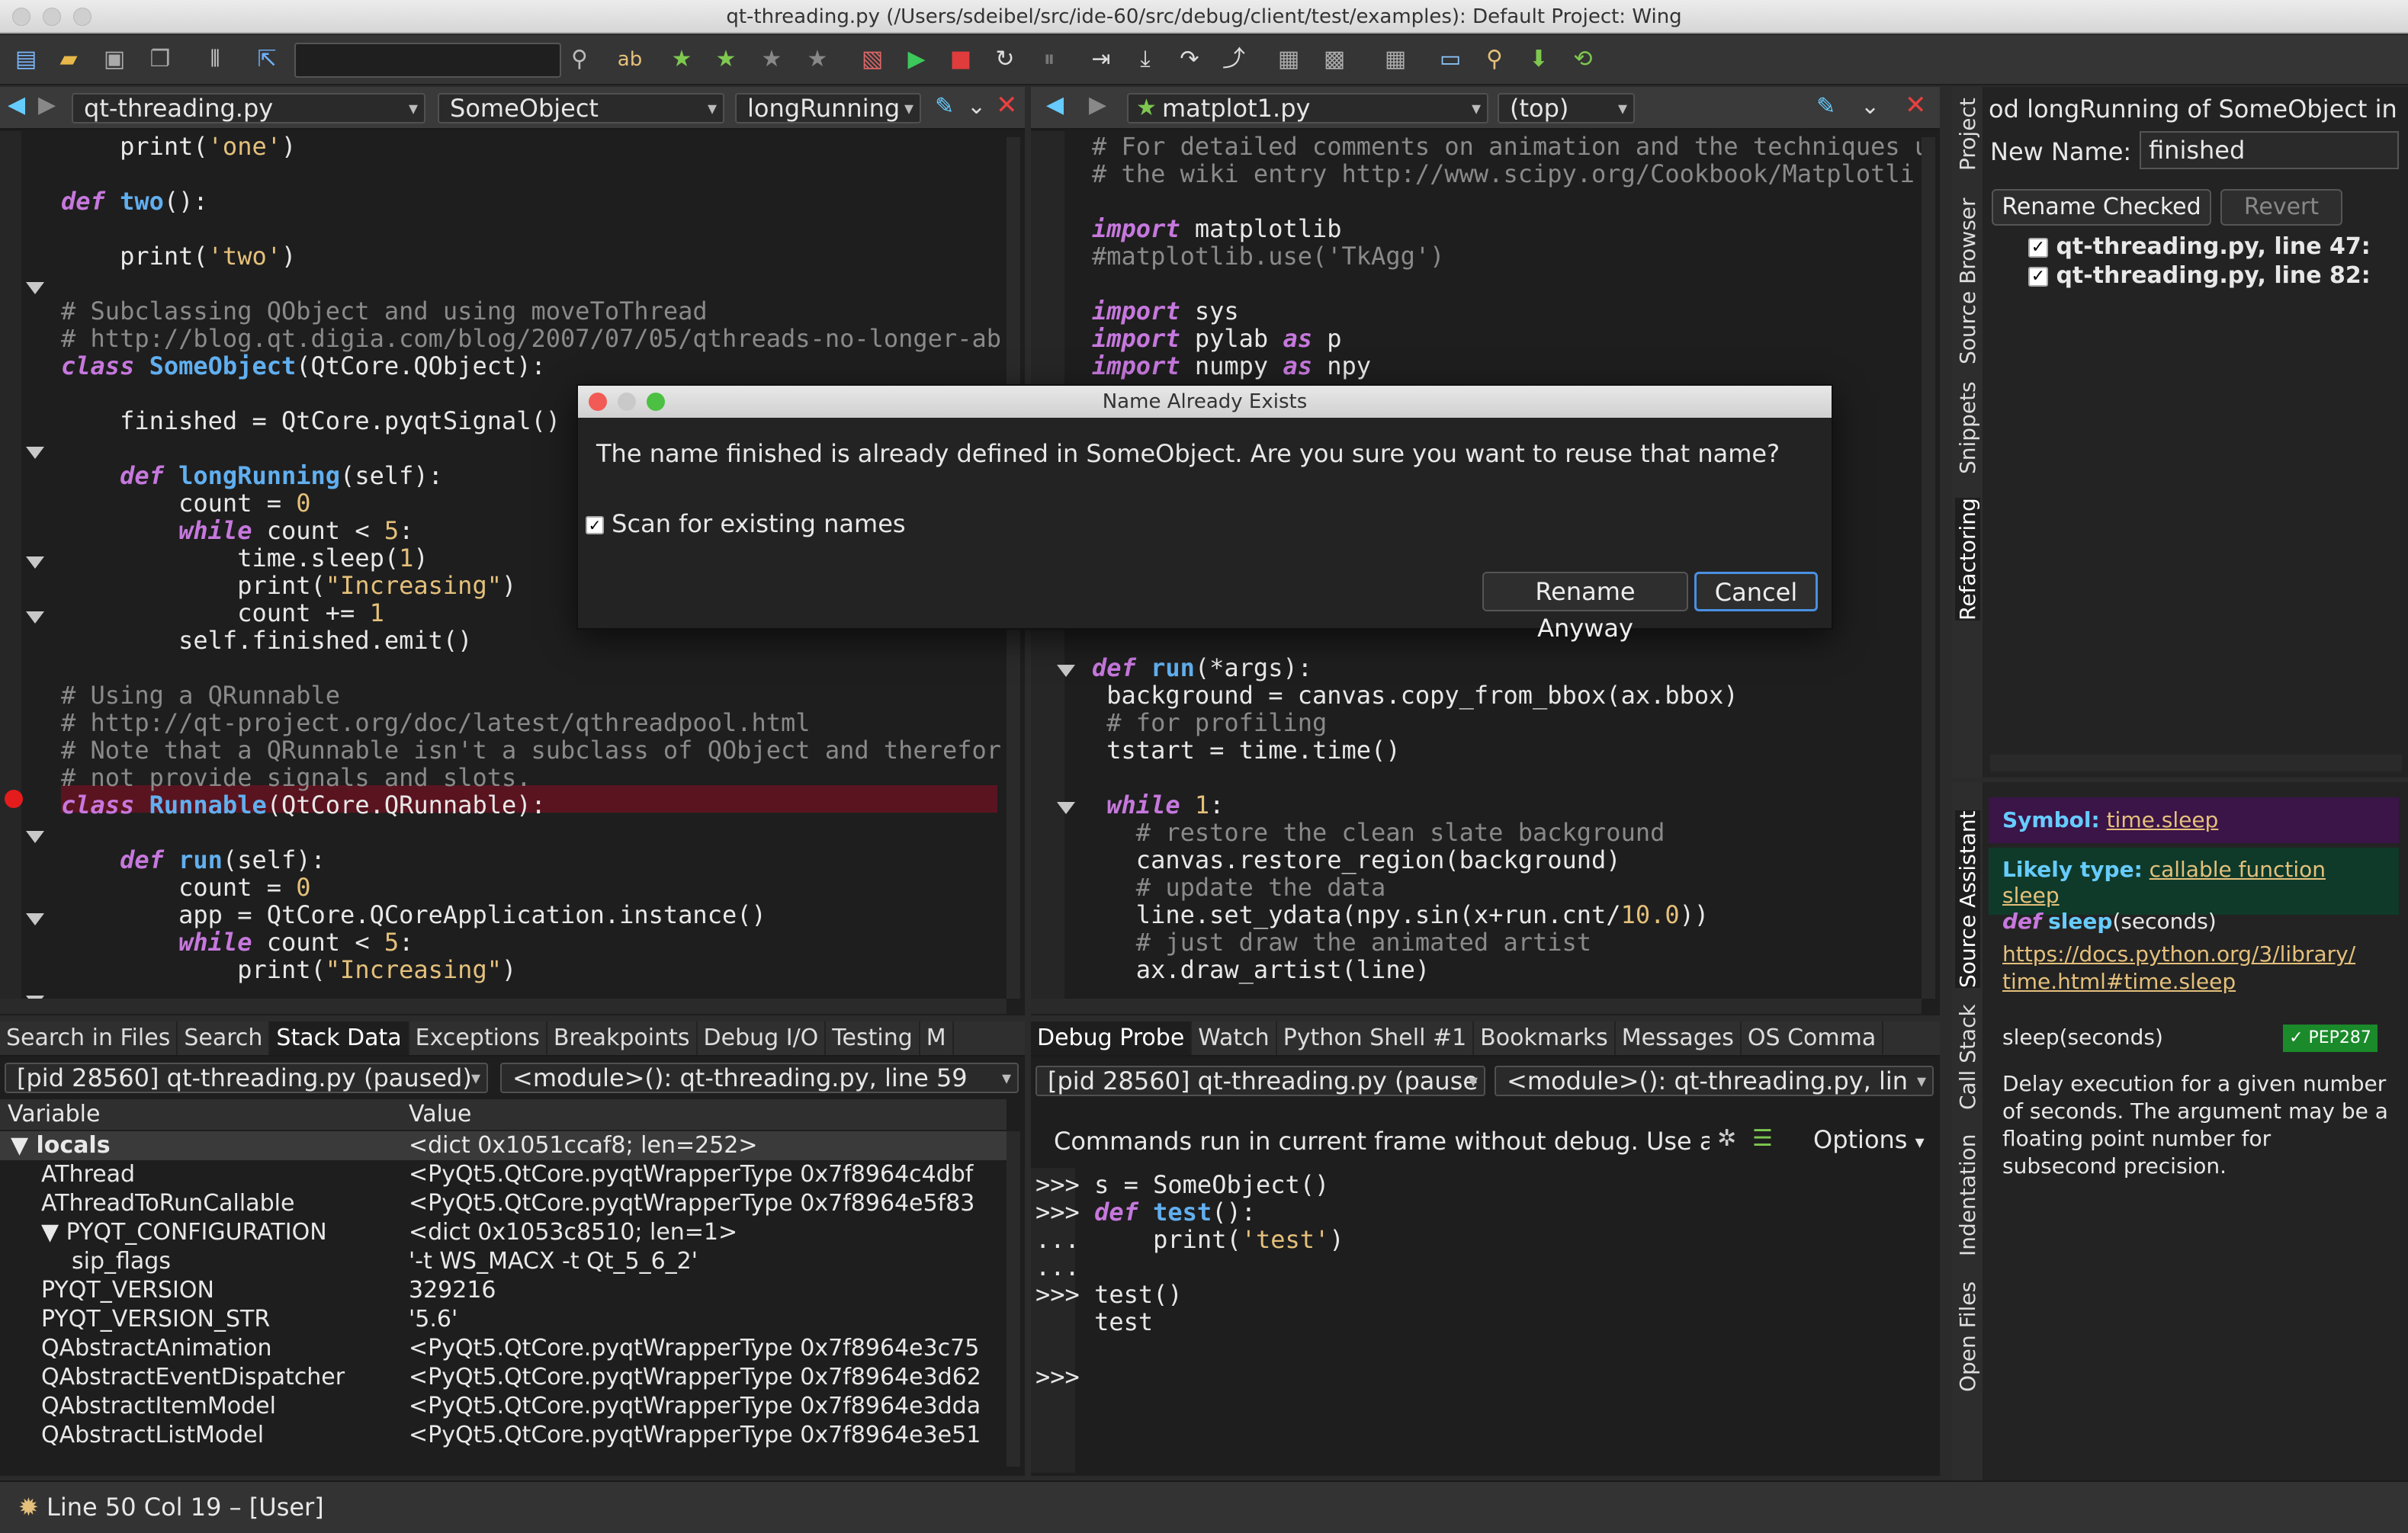 Image resolution: width=2408 pixels, height=1533 pixels. Describe the element at coordinates (2269, 150) in the screenshot. I see `new-name-input: finished` at that location.